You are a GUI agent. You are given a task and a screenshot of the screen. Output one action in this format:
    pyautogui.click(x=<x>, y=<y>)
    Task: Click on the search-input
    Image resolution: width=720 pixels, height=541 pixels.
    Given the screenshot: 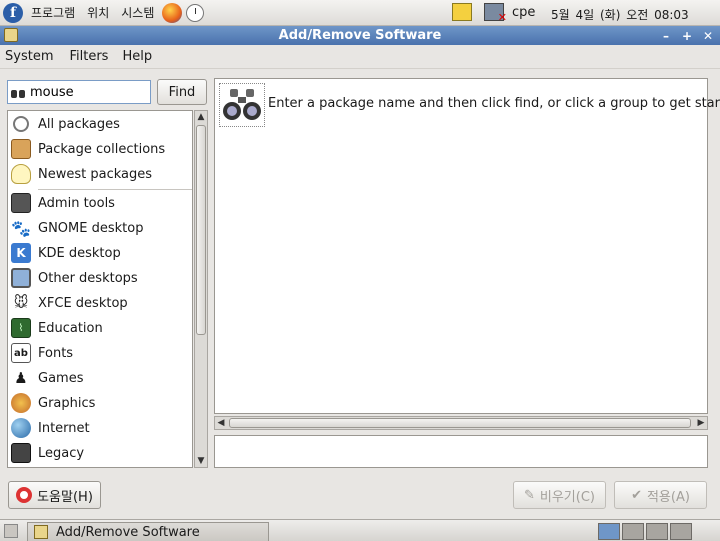 What is the action you would take?
    pyautogui.click(x=89, y=92)
    